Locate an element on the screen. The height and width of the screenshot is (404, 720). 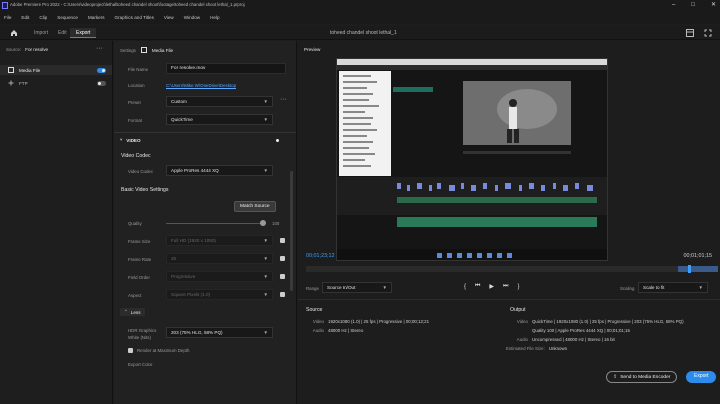
less-button: ⌃ Less is located at coordinates (132, 312).